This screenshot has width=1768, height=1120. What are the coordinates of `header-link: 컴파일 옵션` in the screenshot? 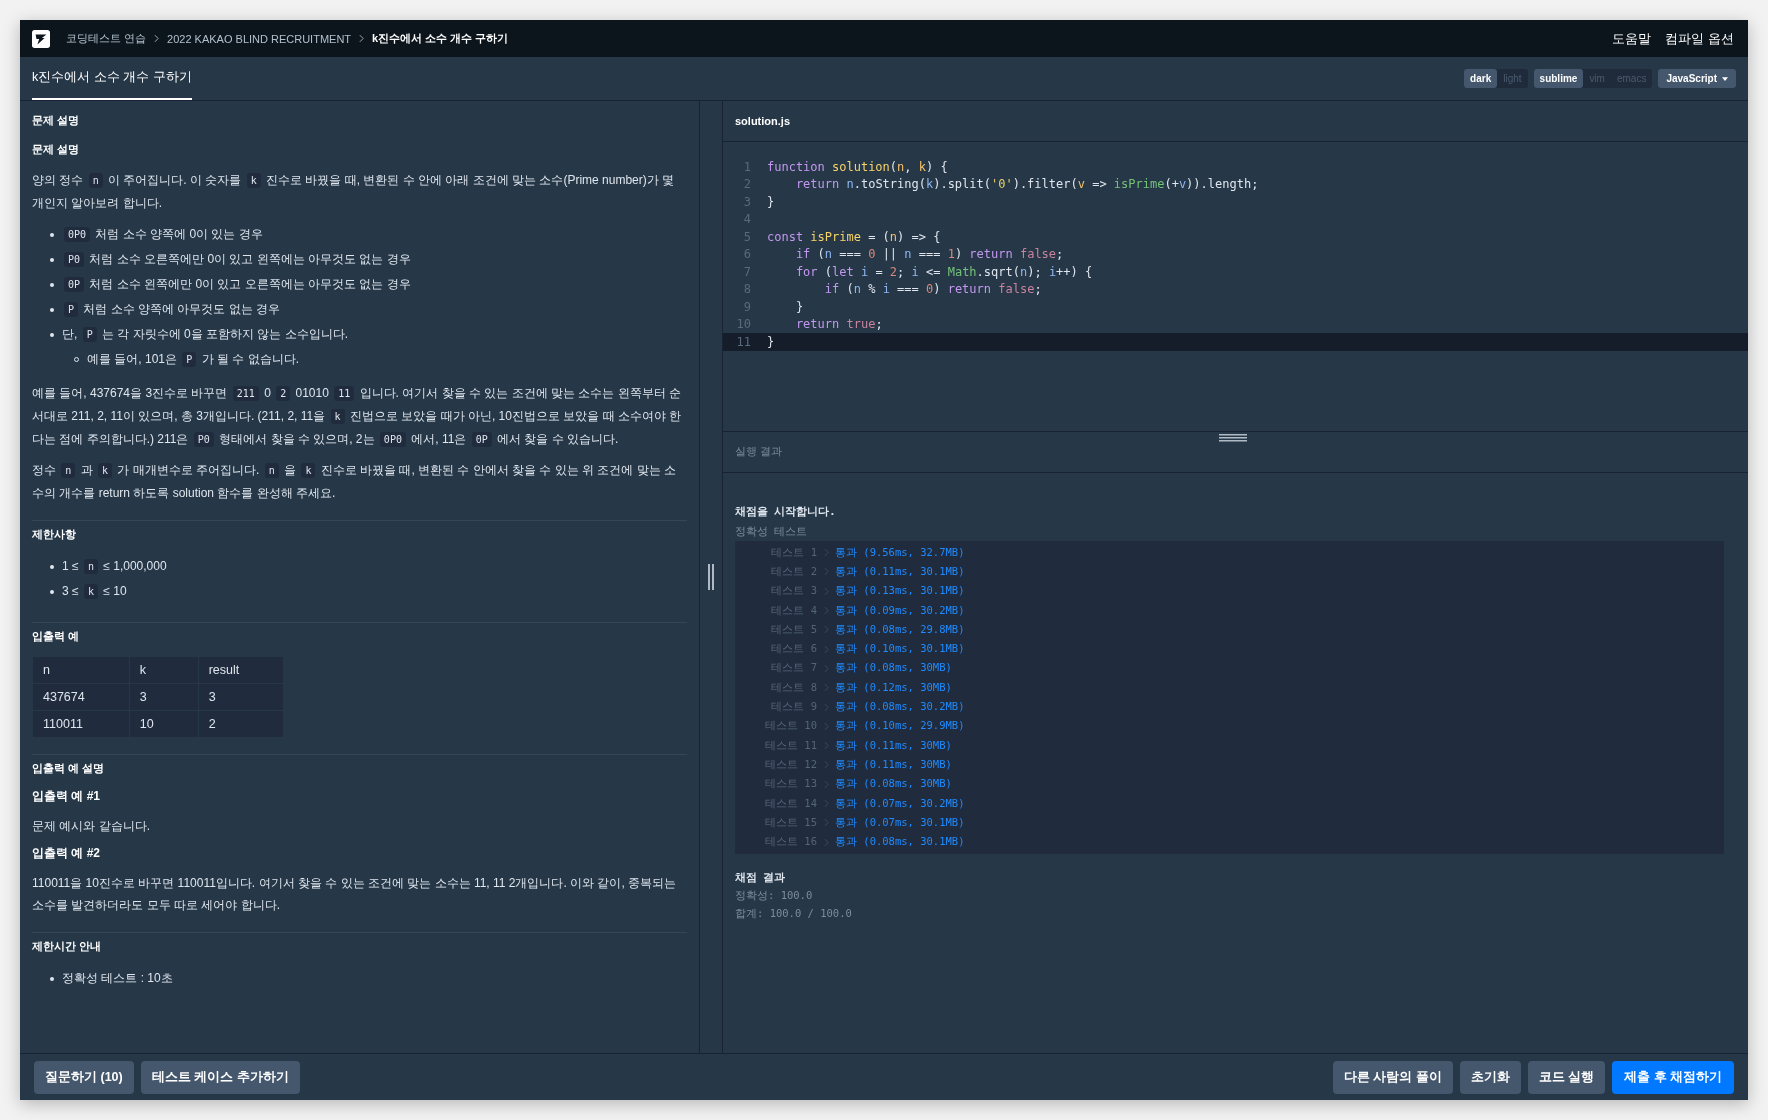 It's located at (1699, 38).